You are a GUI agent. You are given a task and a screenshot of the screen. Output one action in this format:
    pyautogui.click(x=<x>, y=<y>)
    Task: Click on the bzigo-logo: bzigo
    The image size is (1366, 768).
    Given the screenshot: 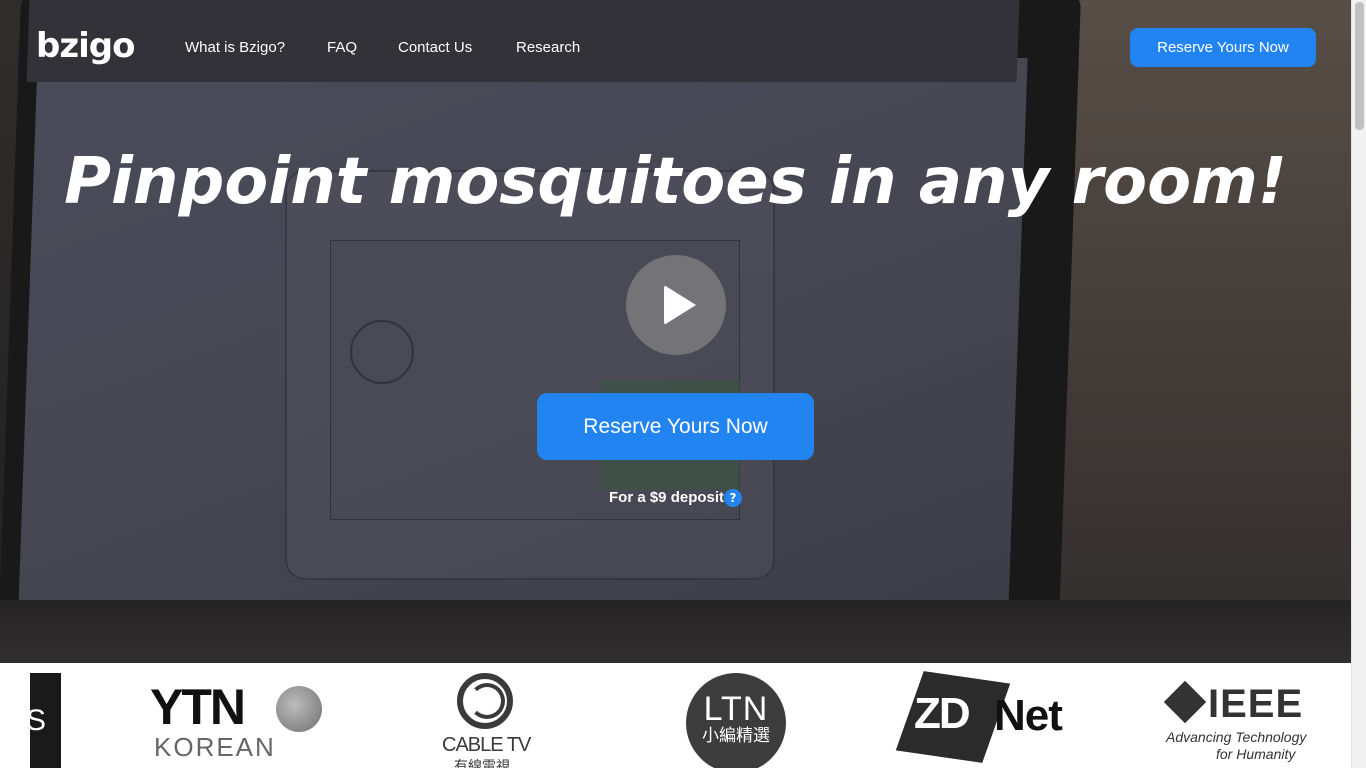 What is the action you would take?
    pyautogui.click(x=85, y=46)
    